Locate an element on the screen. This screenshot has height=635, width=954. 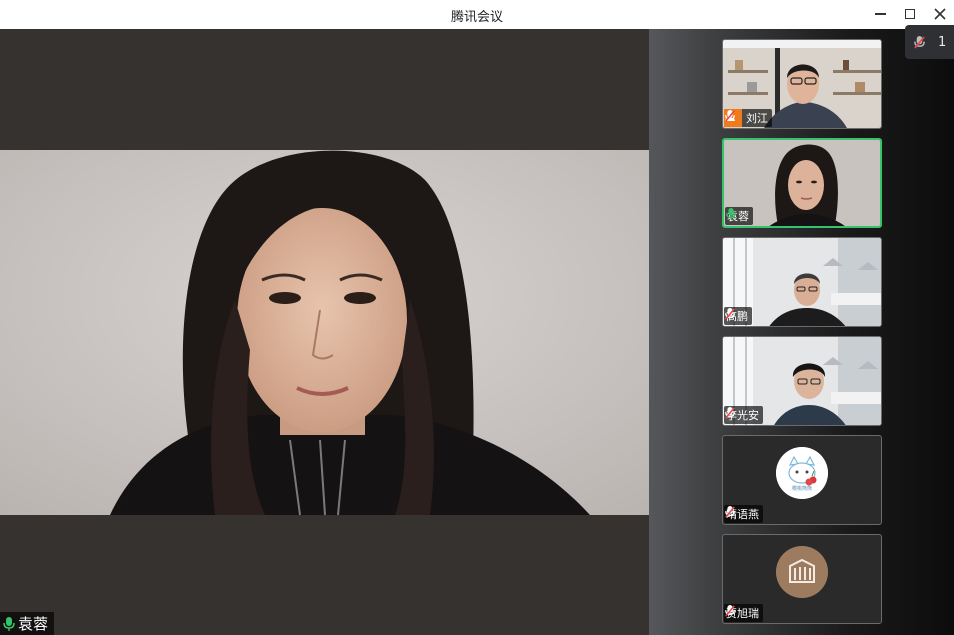
title-bar: 腾讯会议 is located at coordinates (477, 14).